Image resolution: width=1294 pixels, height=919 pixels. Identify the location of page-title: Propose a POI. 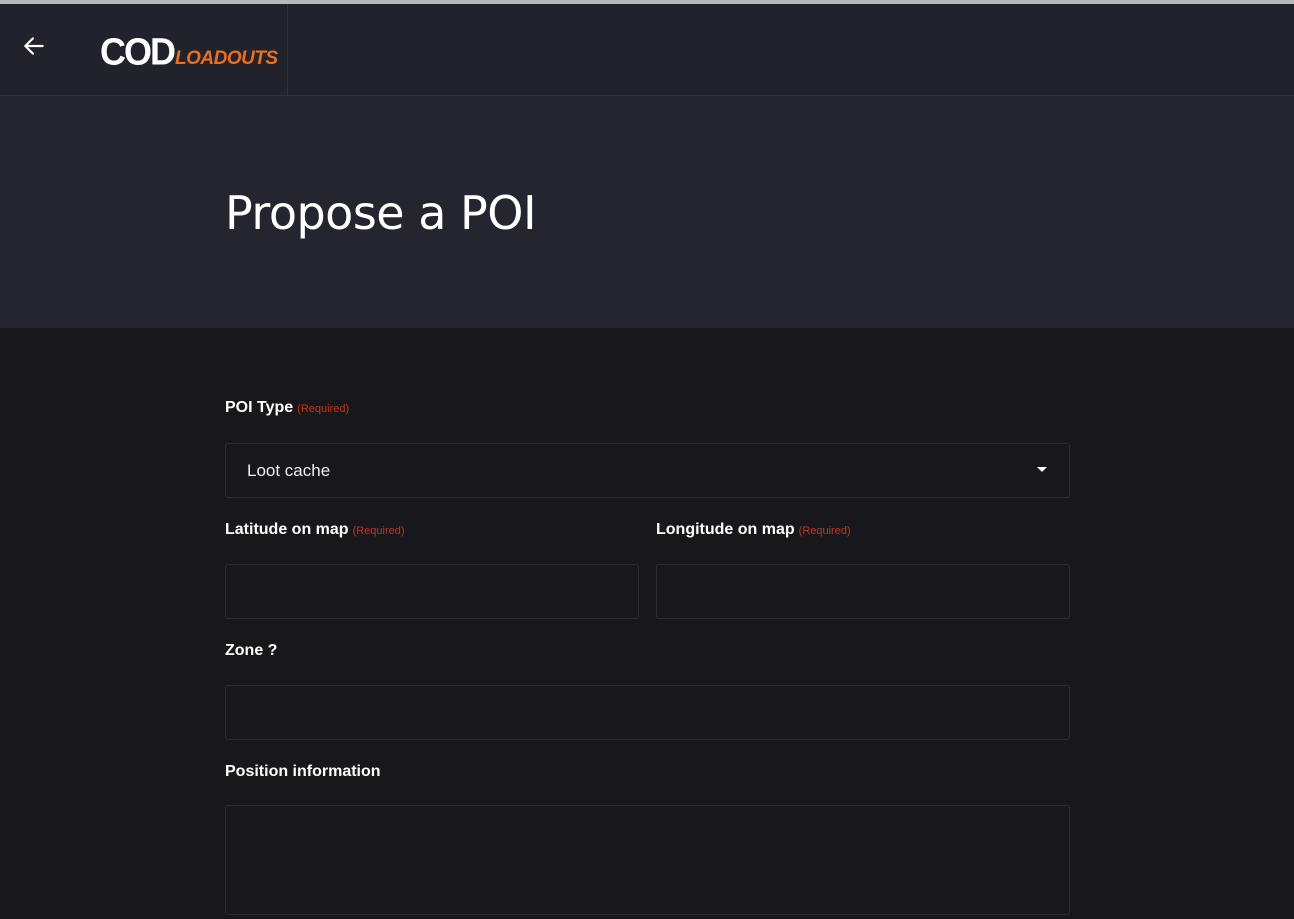
(381, 213).